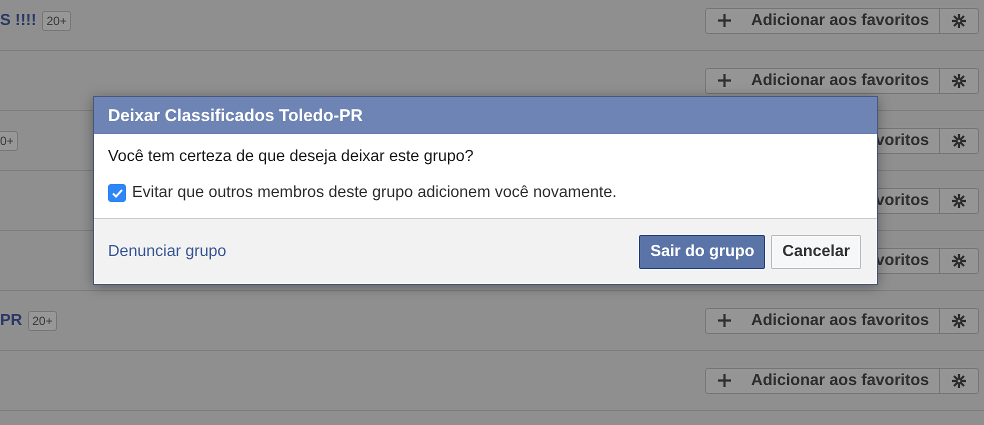 The height and width of the screenshot is (425, 984). I want to click on dialog-question: Você tem certeza de que deseja deixar este grupo?, so click(291, 157).